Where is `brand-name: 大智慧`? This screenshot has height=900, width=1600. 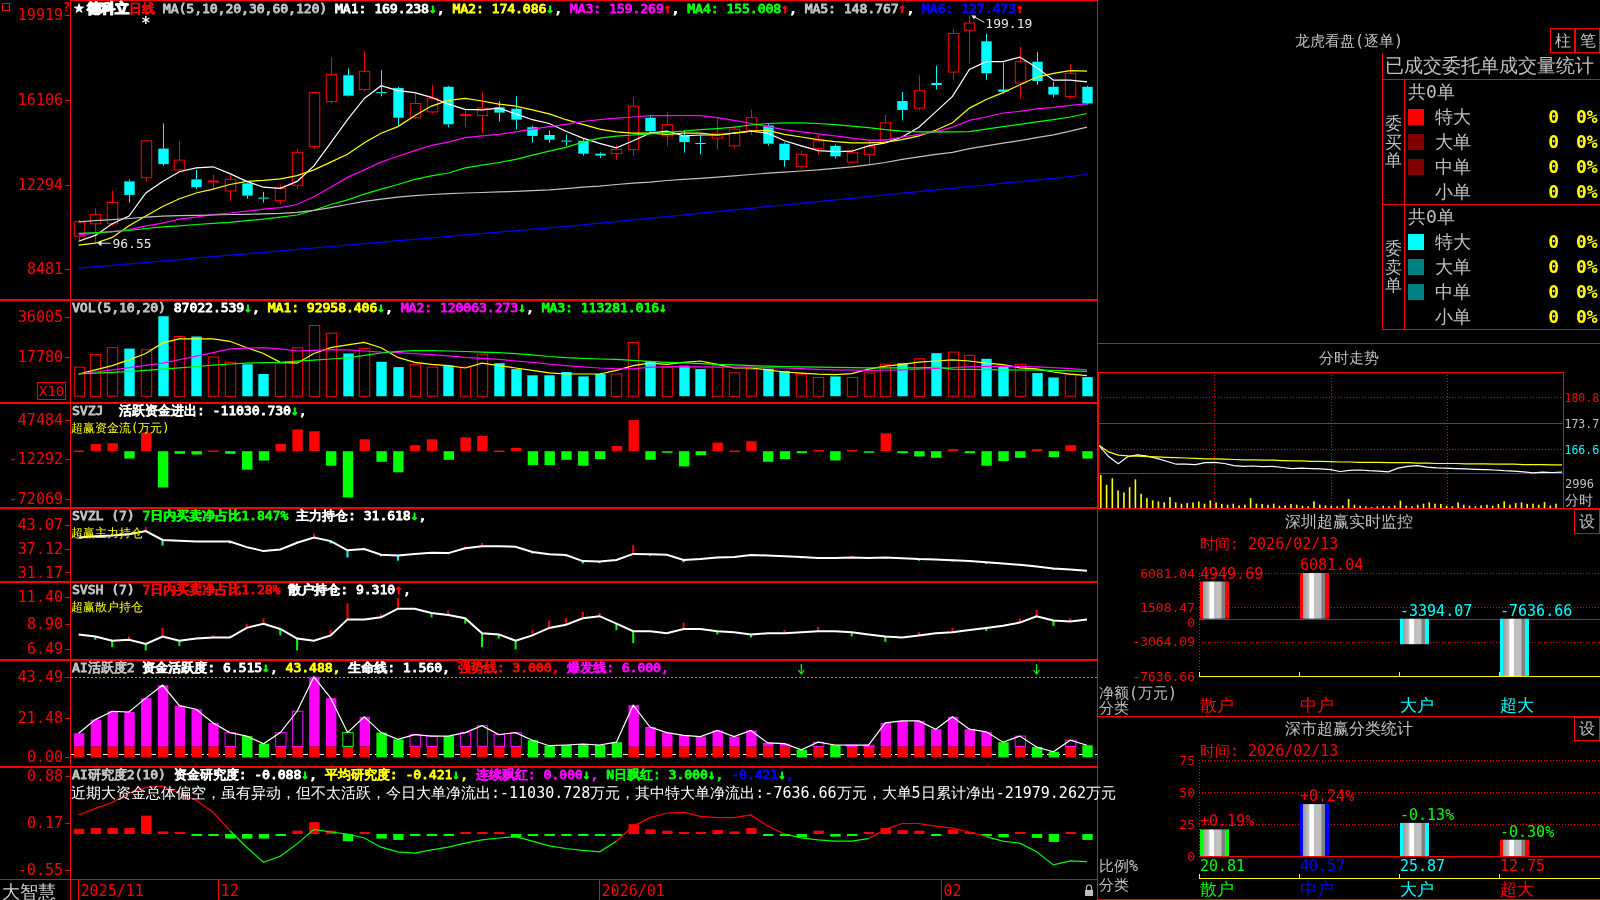
brand-name: 大智慧 is located at coordinates (29, 890).